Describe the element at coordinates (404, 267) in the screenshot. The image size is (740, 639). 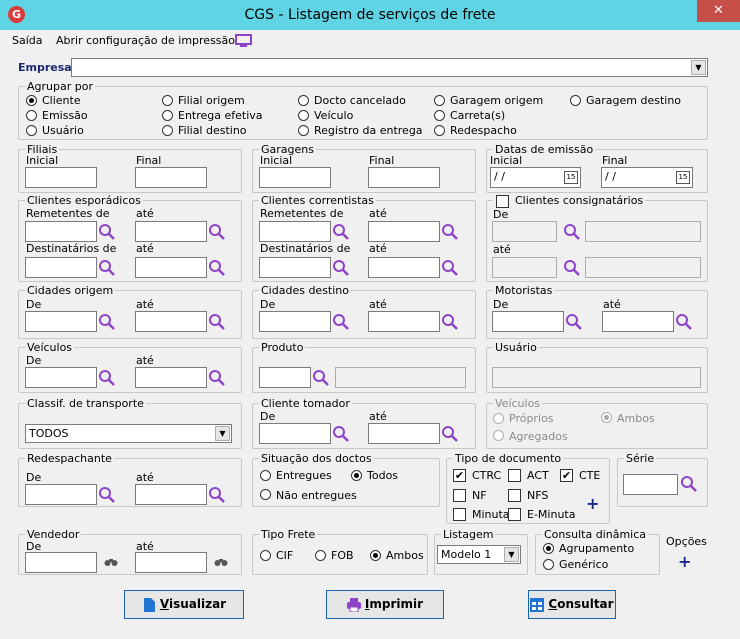
I see `clientes-corr-dest-ate-input` at that location.